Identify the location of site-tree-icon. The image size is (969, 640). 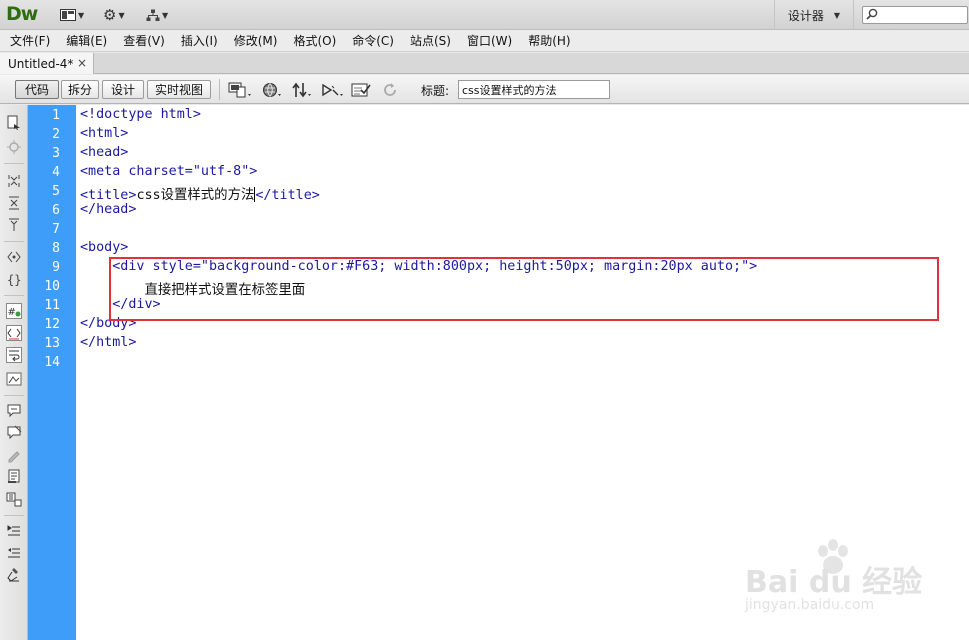
(153, 15).